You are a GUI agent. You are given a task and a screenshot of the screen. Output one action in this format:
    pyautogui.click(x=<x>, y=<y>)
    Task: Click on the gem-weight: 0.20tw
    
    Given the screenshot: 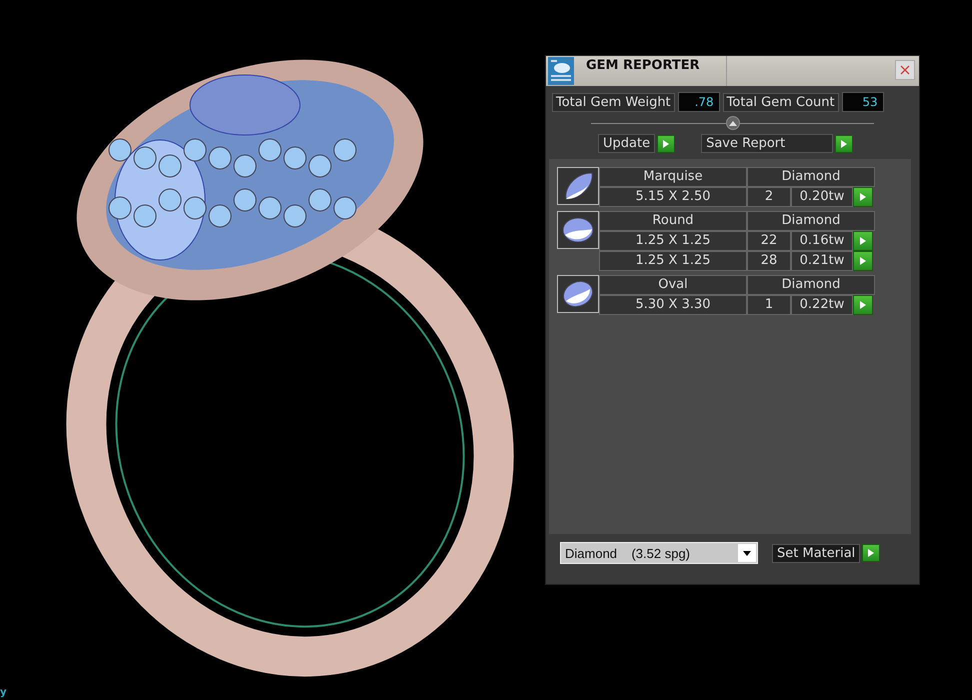 What is the action you would take?
    pyautogui.click(x=822, y=197)
    